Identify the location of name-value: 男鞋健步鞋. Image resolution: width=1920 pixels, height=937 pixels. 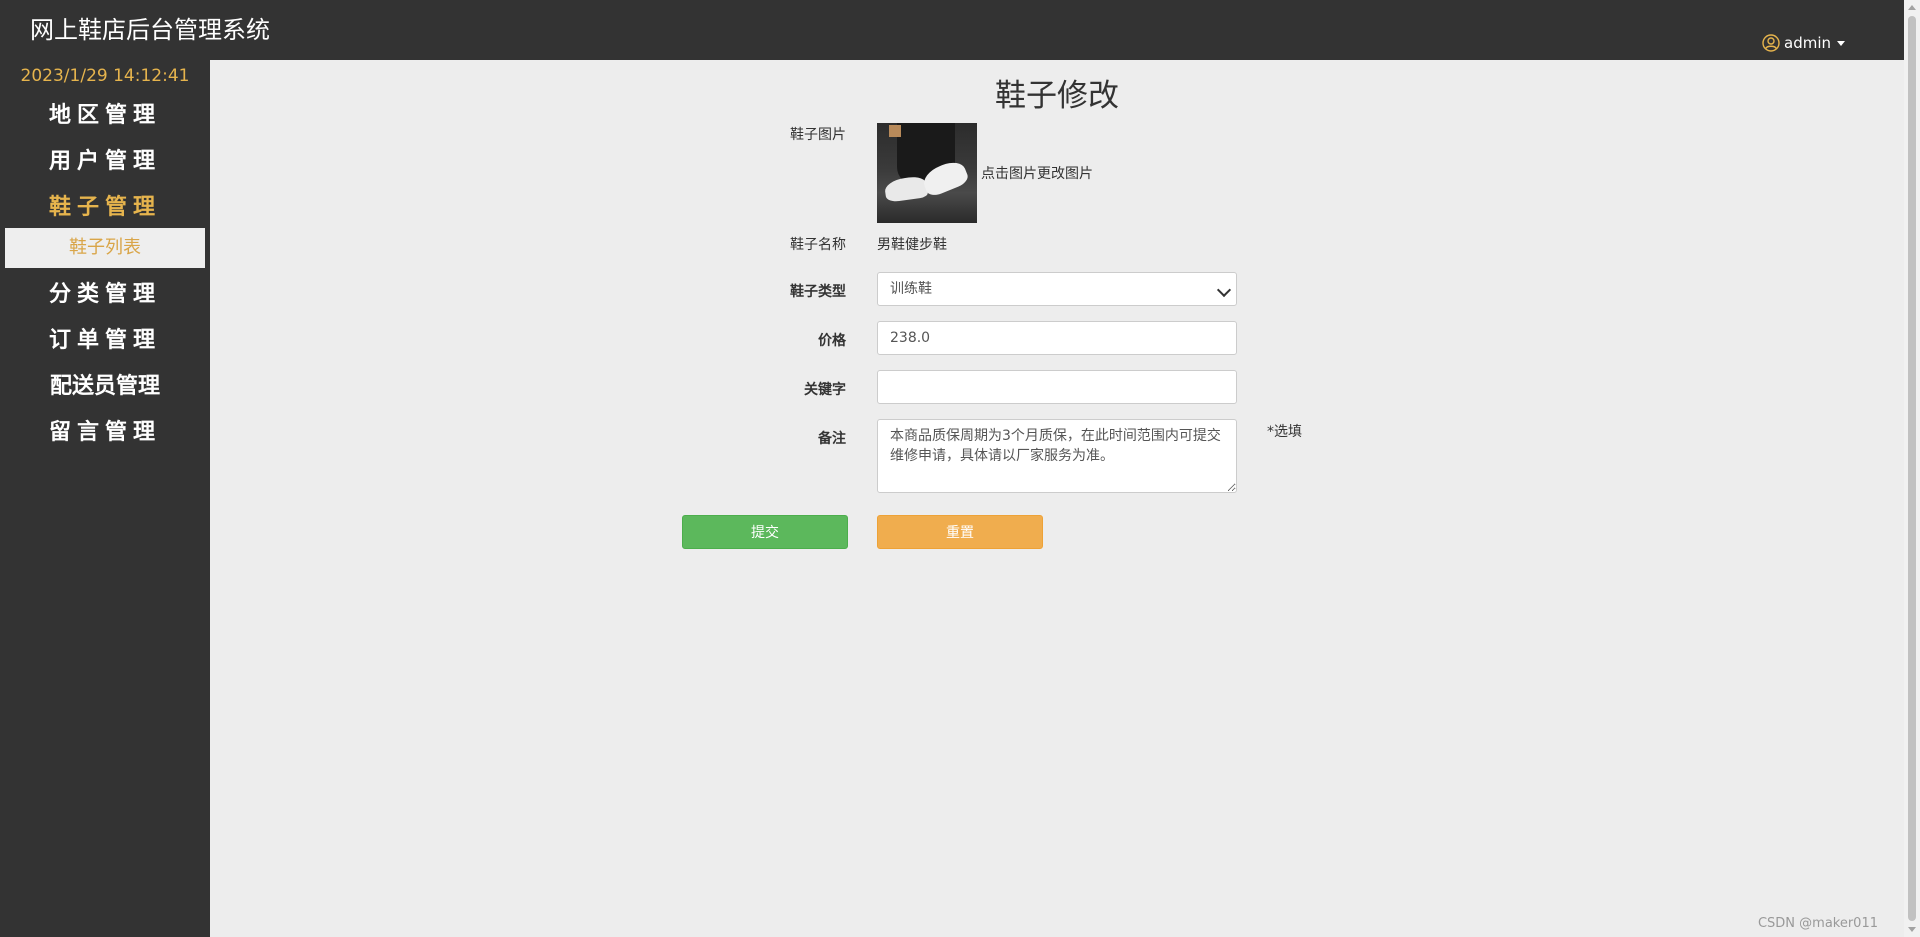
(912, 245).